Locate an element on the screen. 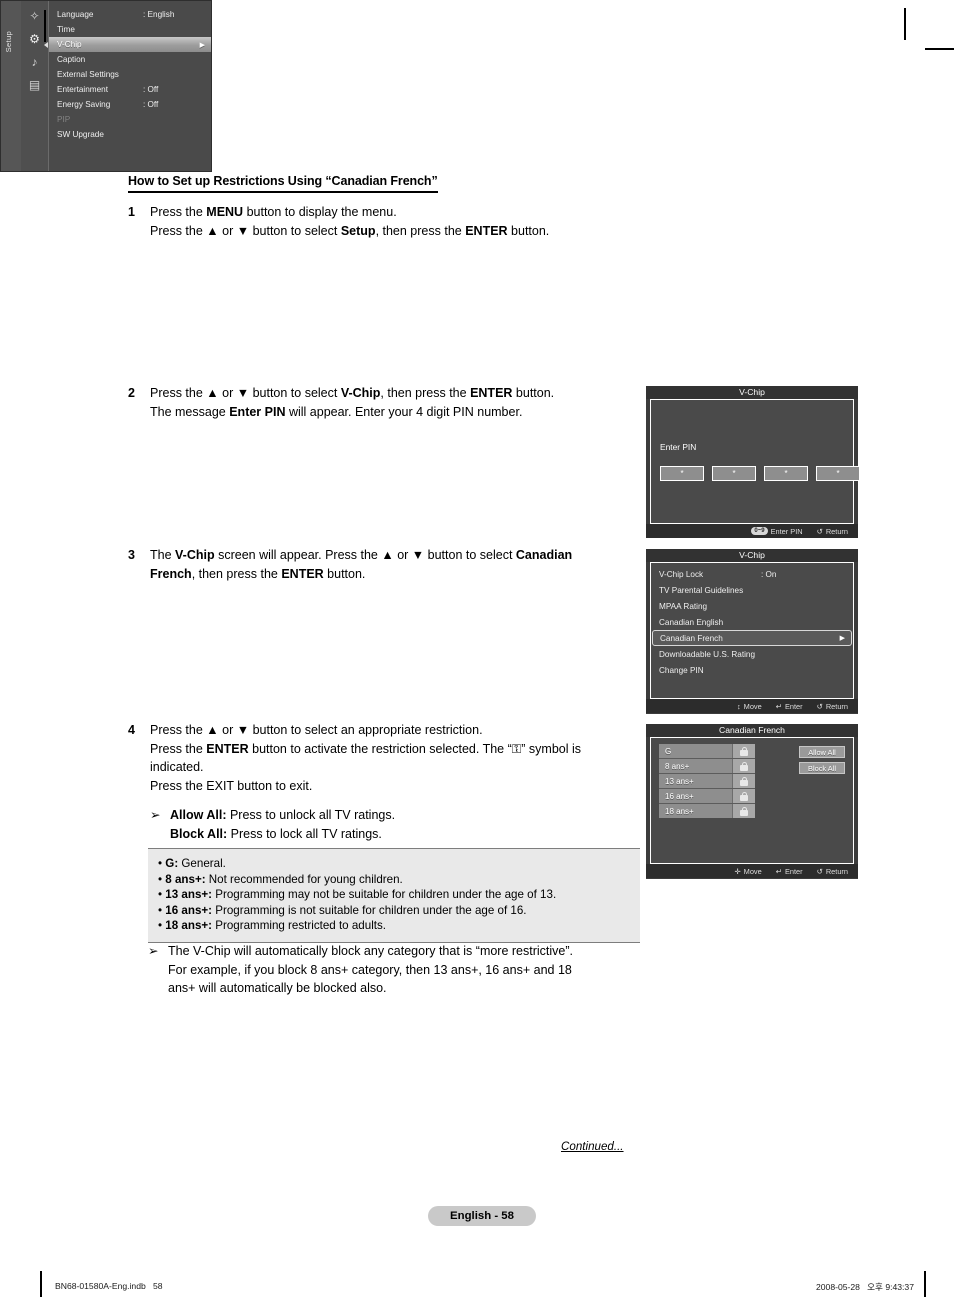 The width and height of the screenshot is (954, 1303). vchip-row-canadian-english: Canadian English is located at coordinates (752, 622).